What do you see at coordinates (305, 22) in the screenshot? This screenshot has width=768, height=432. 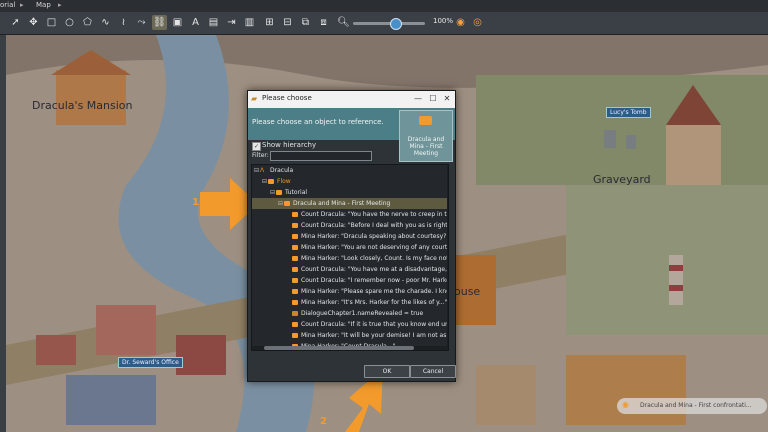 I see `front-tool-icon: ⧉` at bounding box center [305, 22].